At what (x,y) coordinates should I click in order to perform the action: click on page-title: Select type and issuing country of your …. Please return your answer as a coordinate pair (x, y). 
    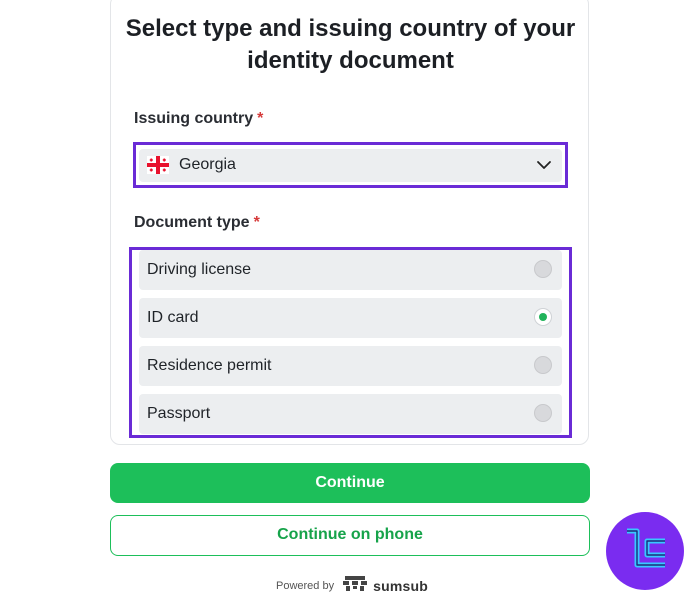
    Looking at the image, I should click on (350, 44).